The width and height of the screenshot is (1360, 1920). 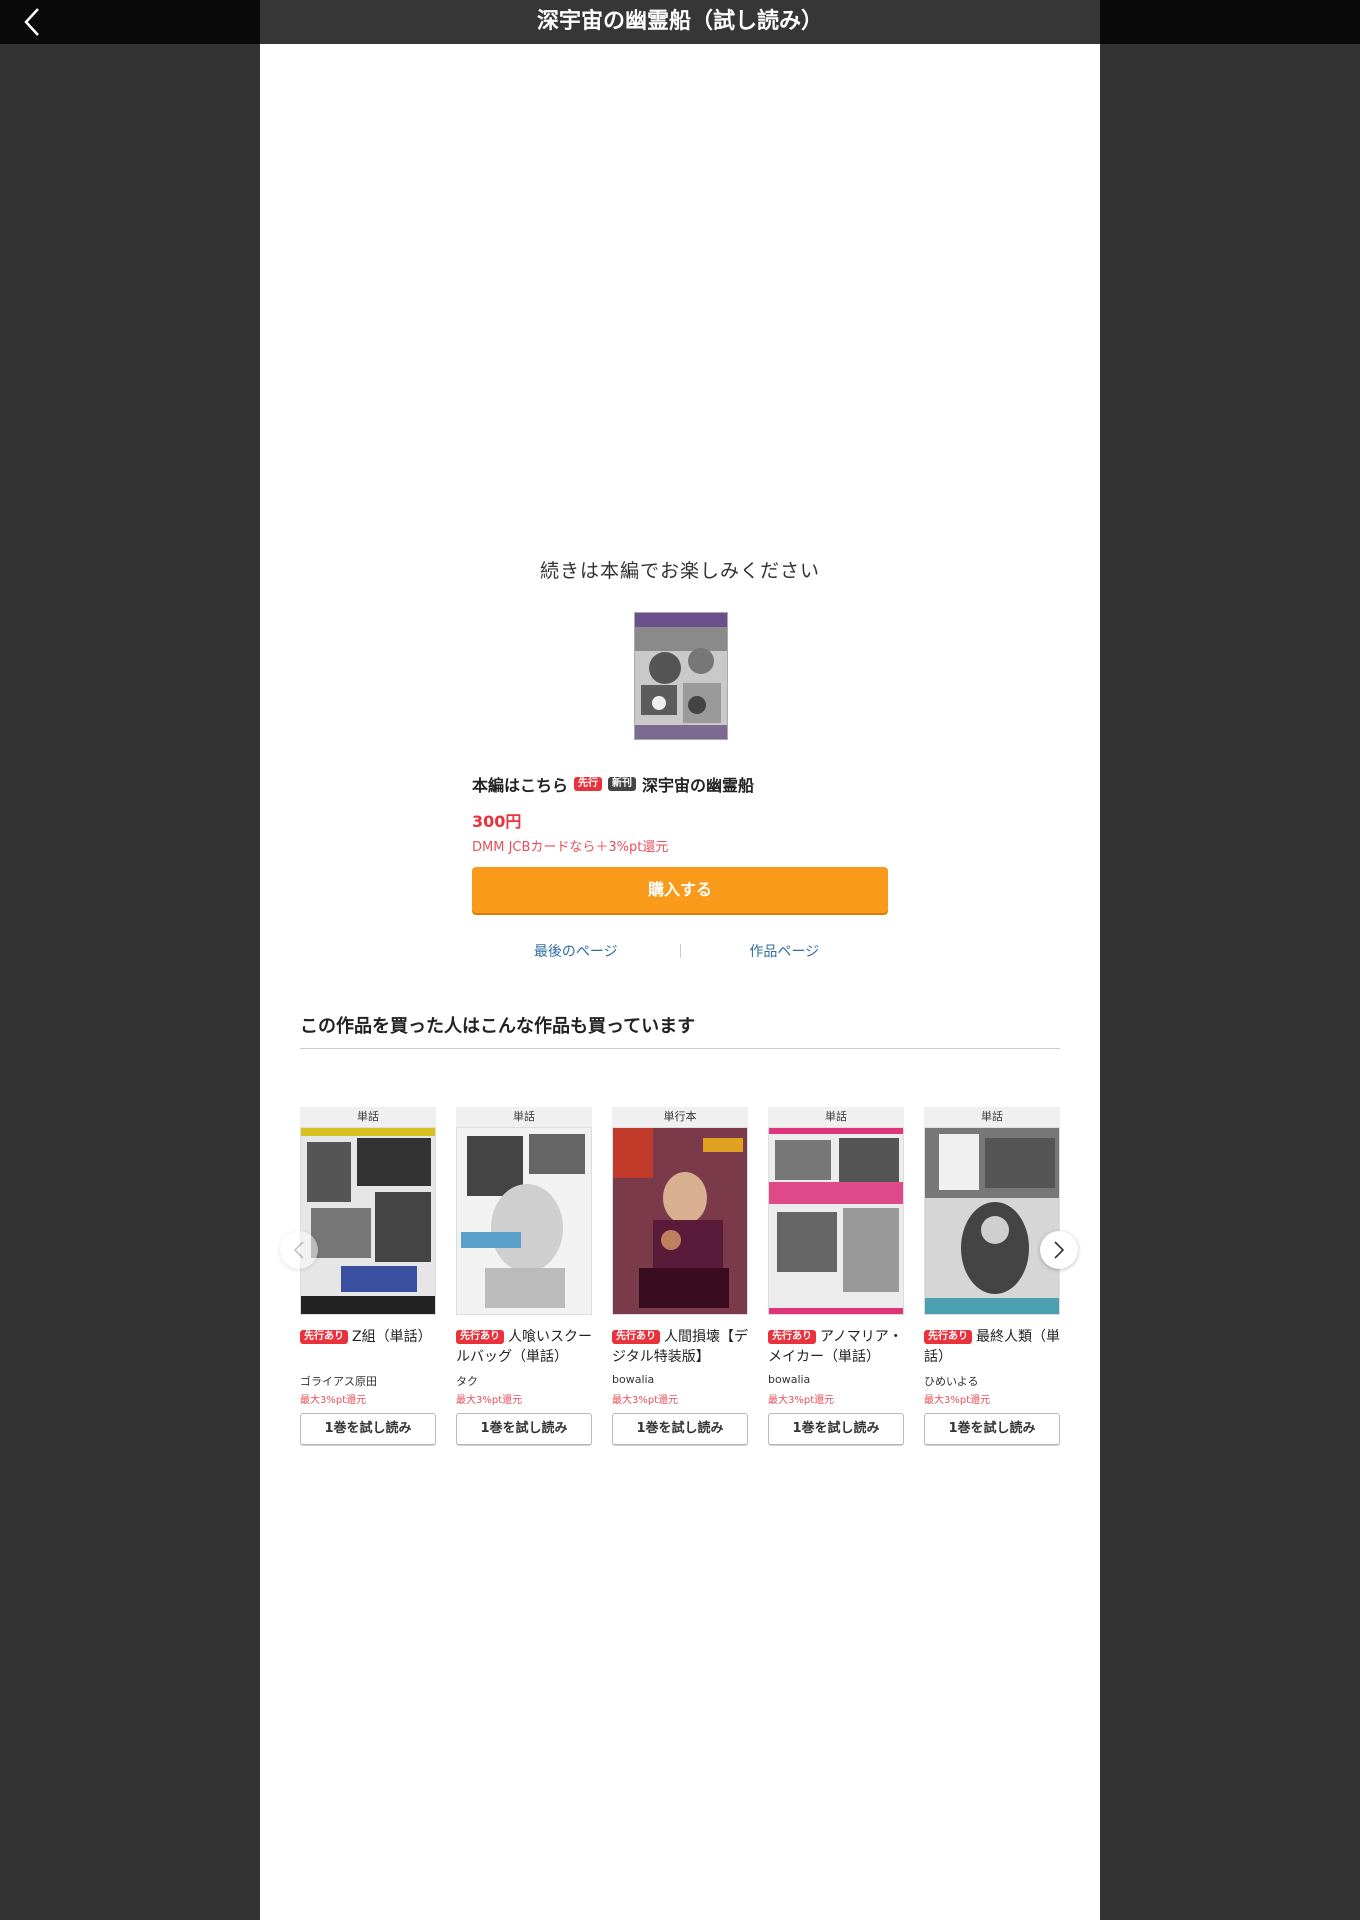 What do you see at coordinates (570, 845) in the screenshot?
I see `campaign-text: DMM JCBカードなら＋3%pt還元` at bounding box center [570, 845].